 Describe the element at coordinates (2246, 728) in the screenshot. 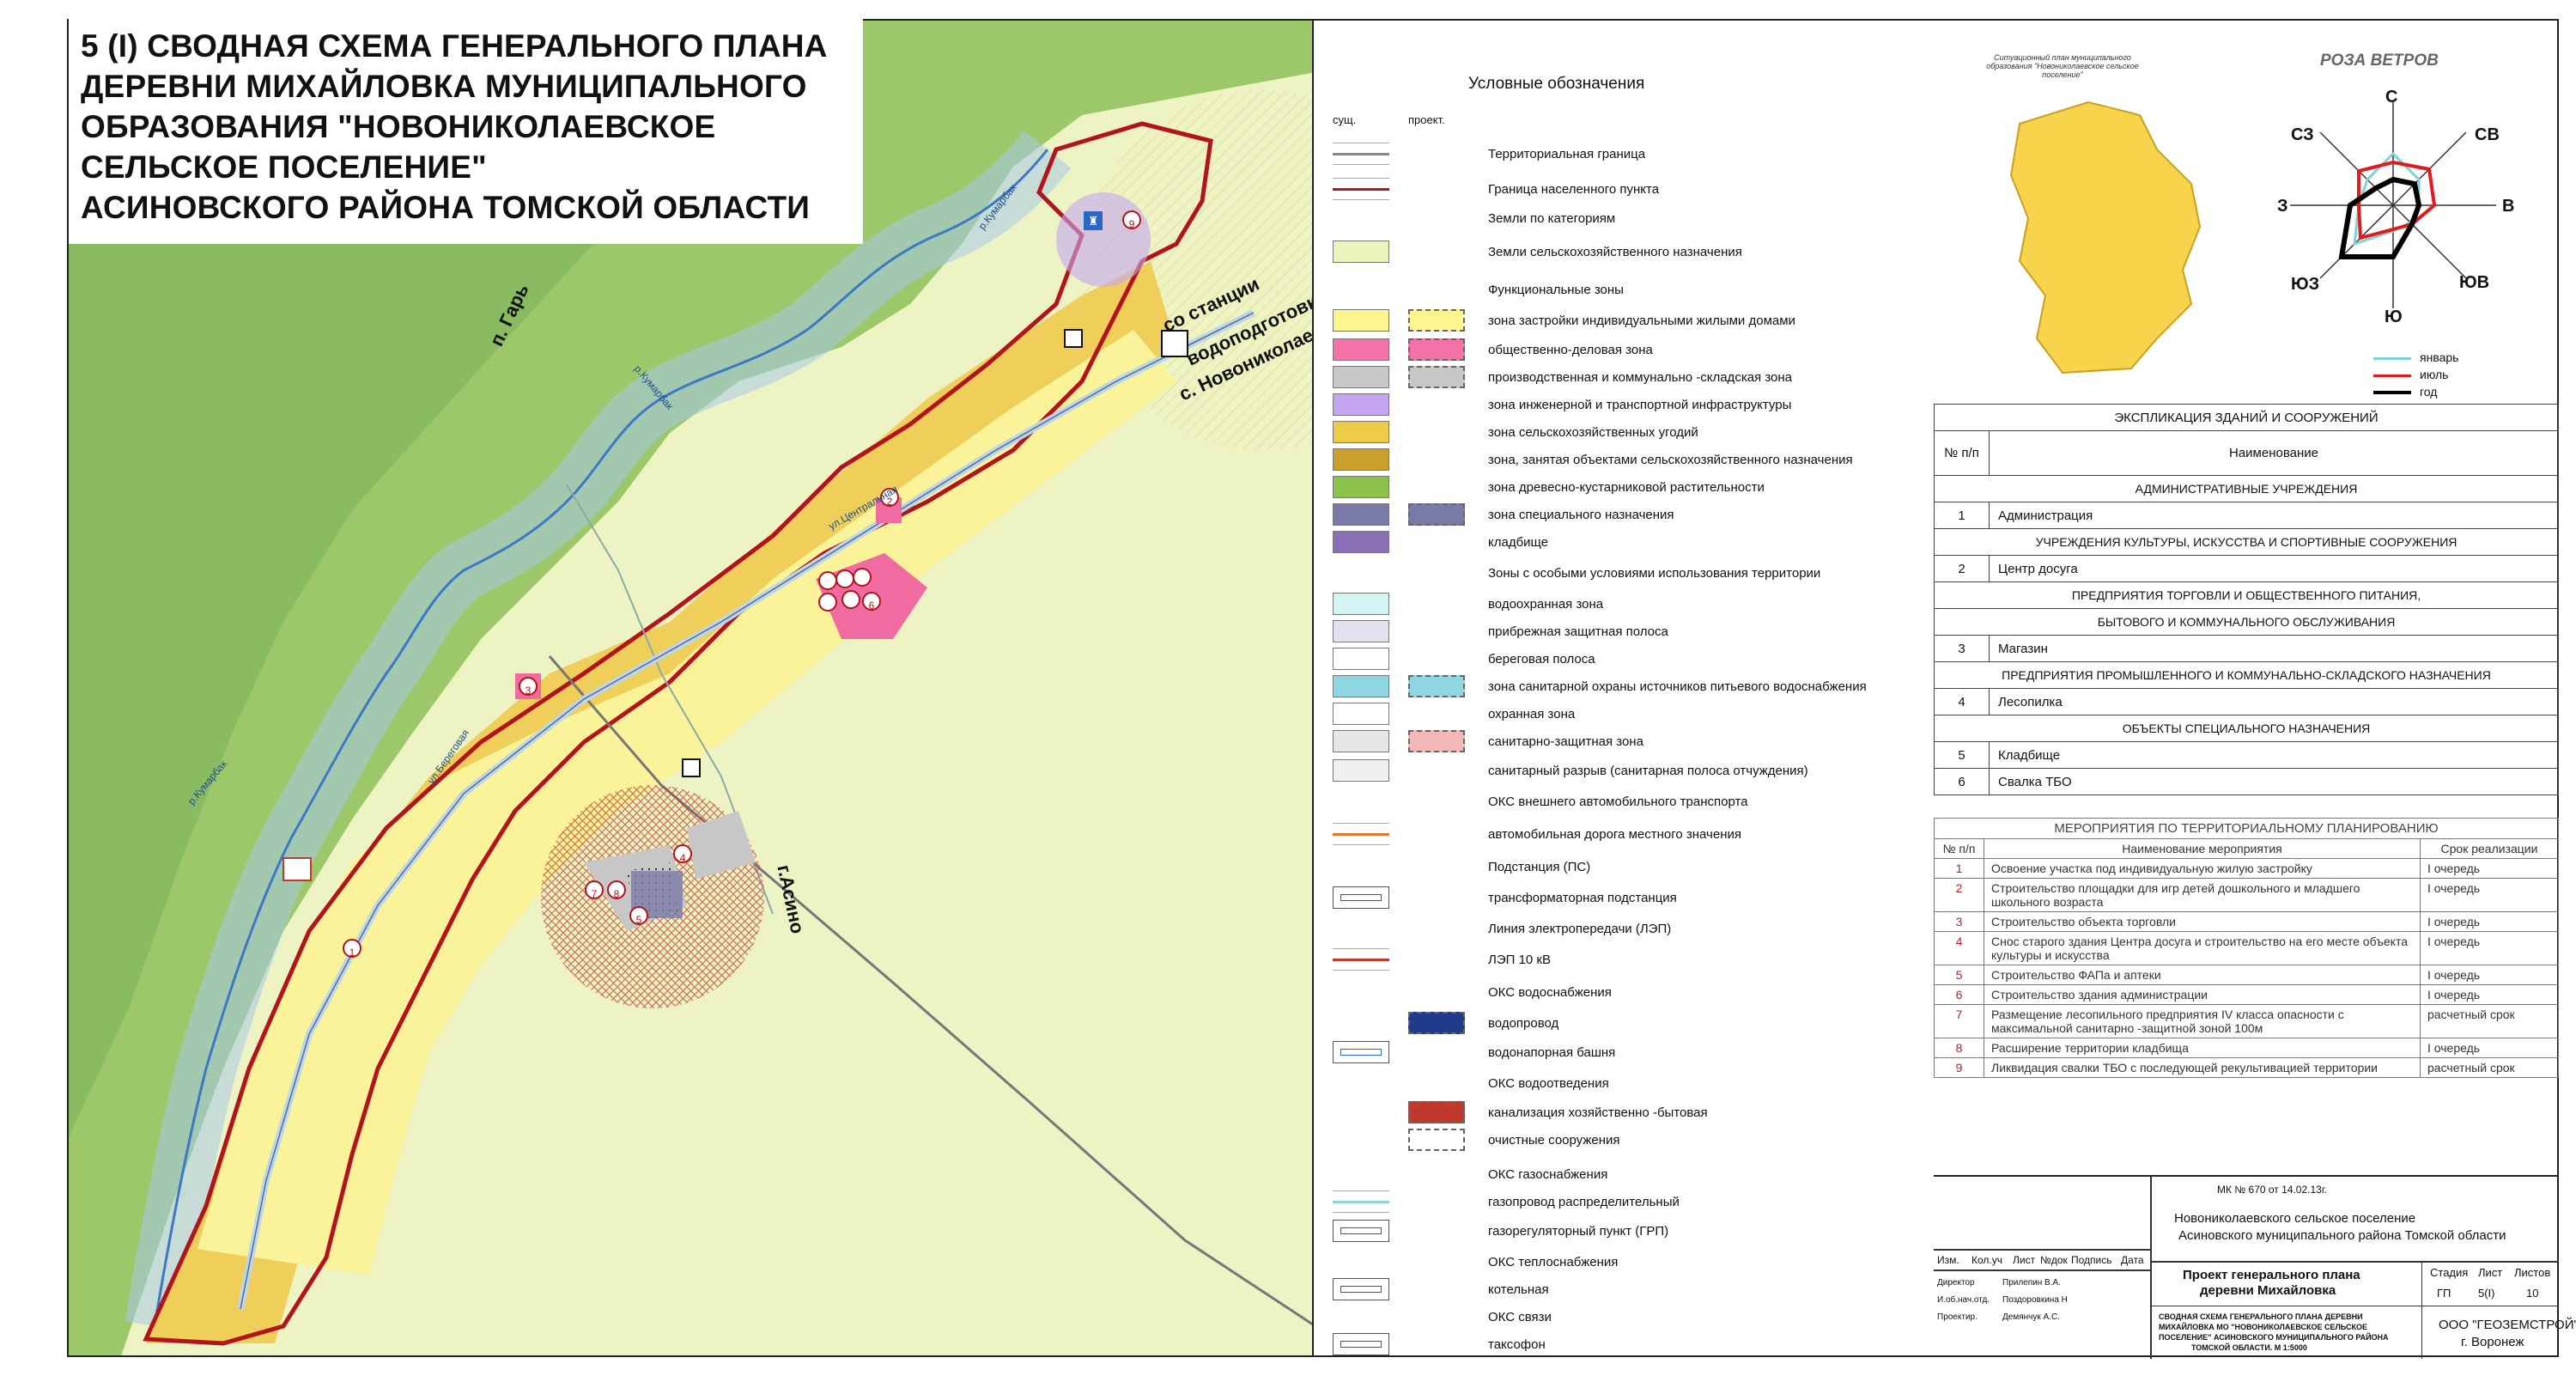

I see `explication-section: ОБЪЕКТЫ СПЕЦИАЛЬНОГО НАЗНАЧЕНИЯ` at that location.